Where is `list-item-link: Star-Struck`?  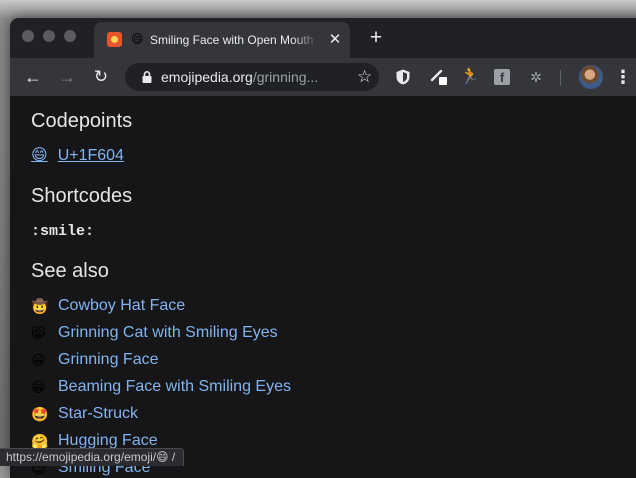
list-item-link: Star-Struck is located at coordinates (98, 414).